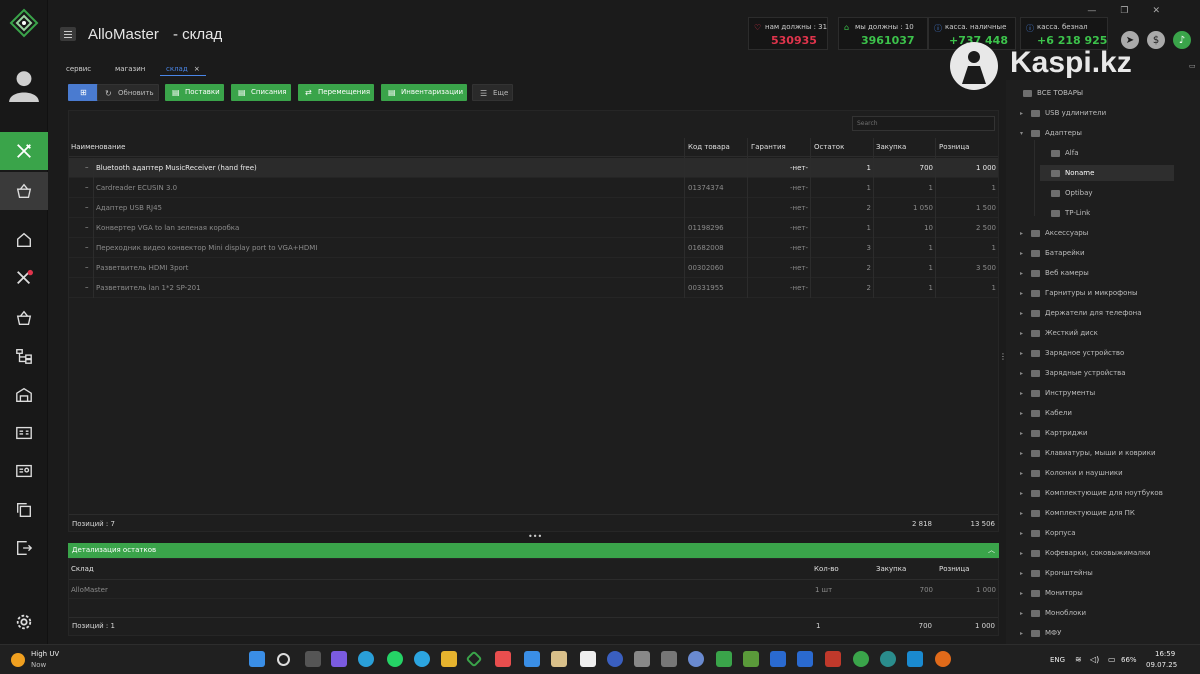  What do you see at coordinates (991, 550) in the screenshot?
I see `collapse-chevron-icon: ︿` at bounding box center [991, 550].